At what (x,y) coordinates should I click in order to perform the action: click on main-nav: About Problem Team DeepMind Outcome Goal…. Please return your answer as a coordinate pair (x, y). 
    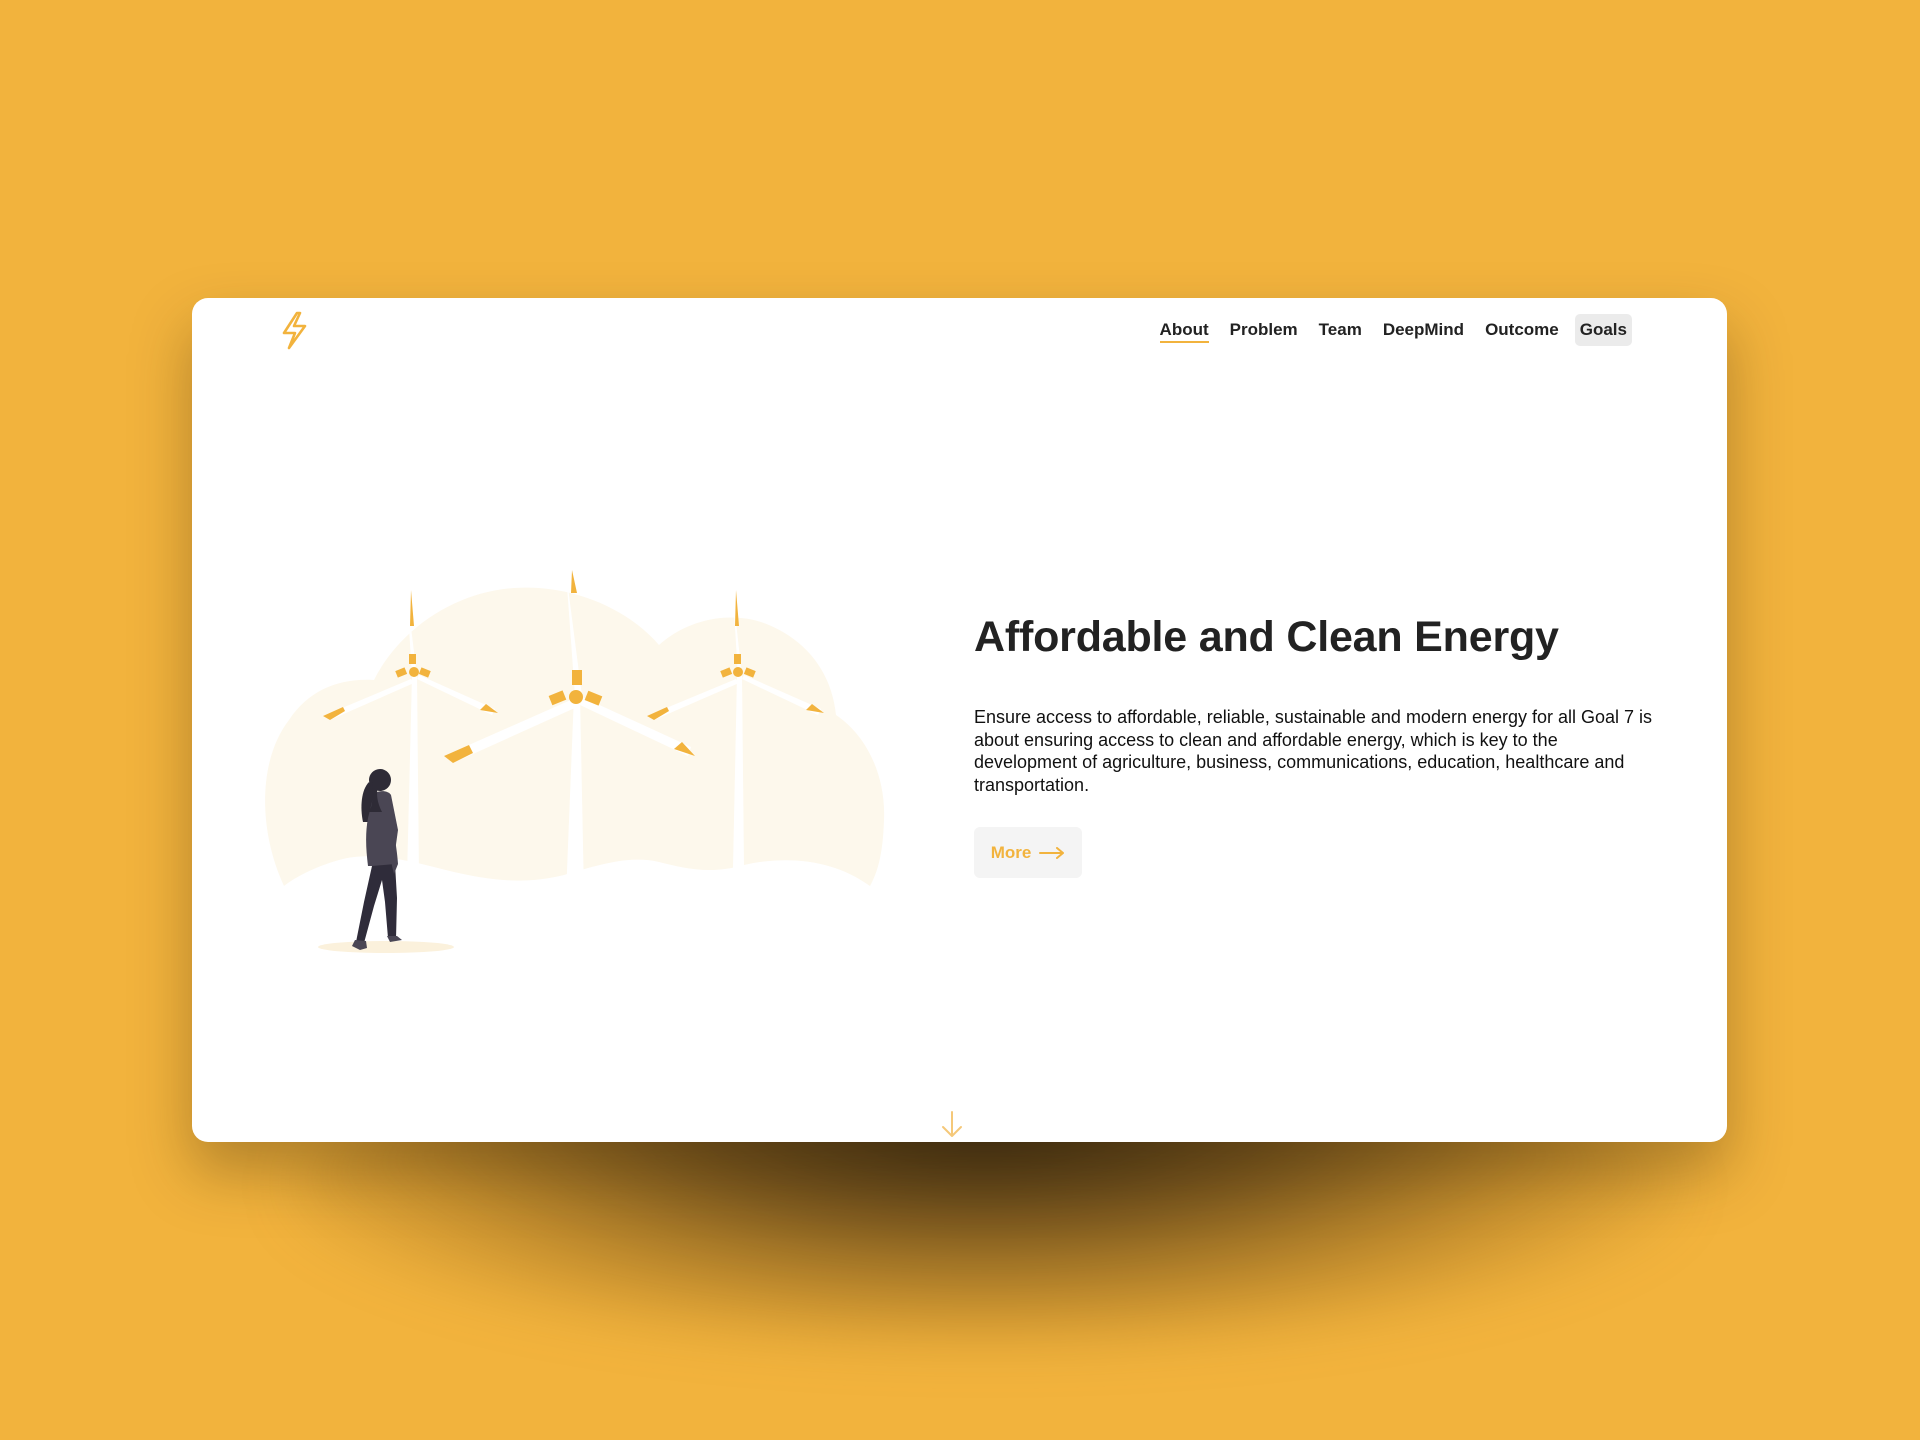
    Looking at the image, I should click on (1388, 330).